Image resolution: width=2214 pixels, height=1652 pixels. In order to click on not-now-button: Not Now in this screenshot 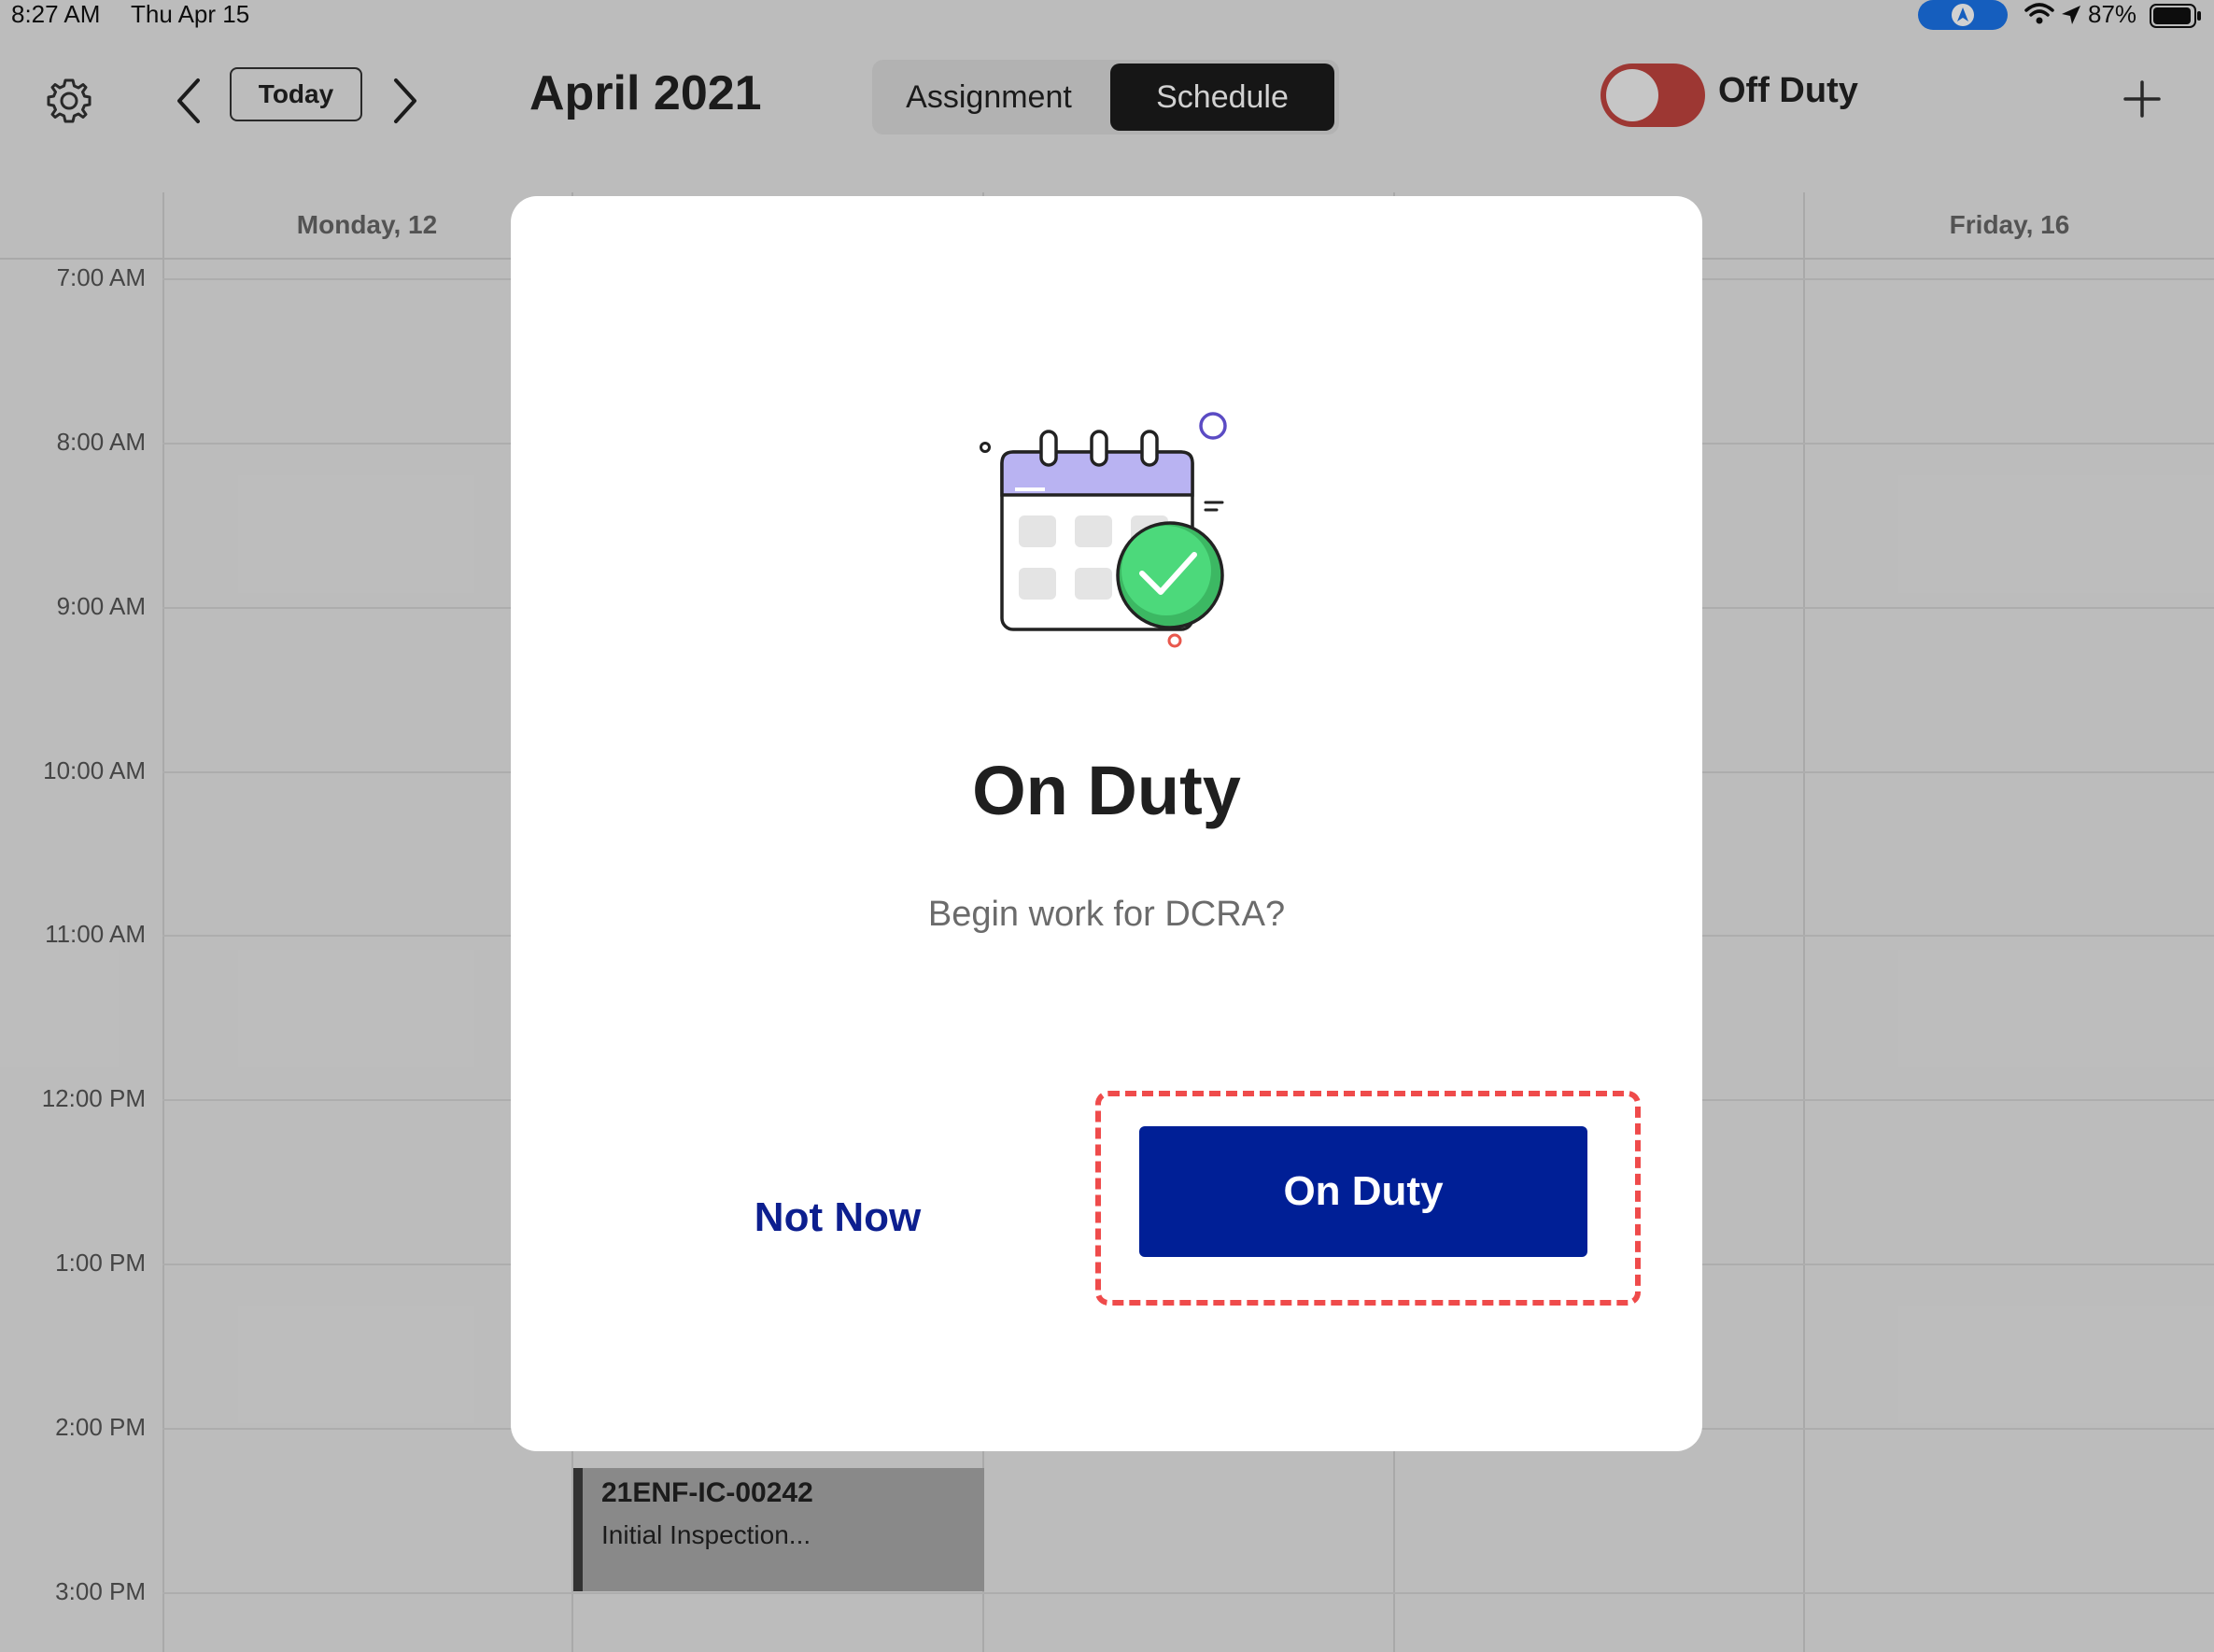, I will do `click(838, 1217)`.